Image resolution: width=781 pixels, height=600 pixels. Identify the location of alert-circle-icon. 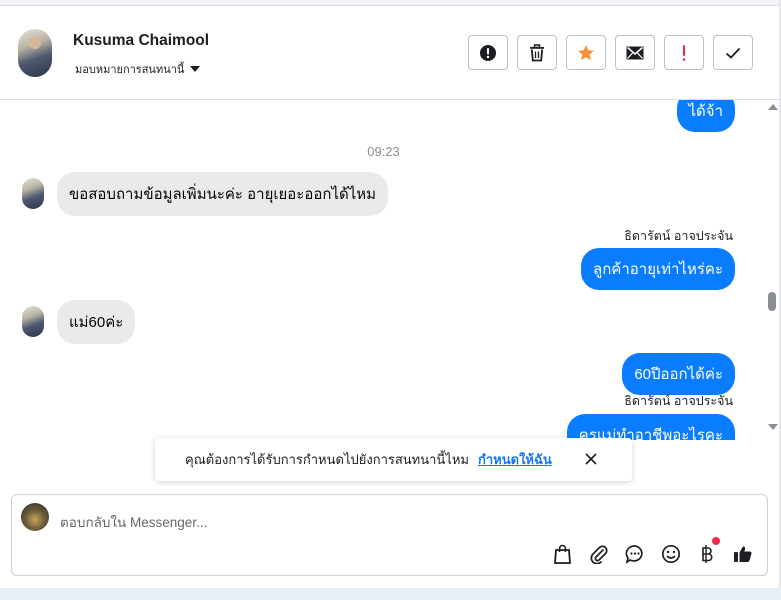
(488, 52).